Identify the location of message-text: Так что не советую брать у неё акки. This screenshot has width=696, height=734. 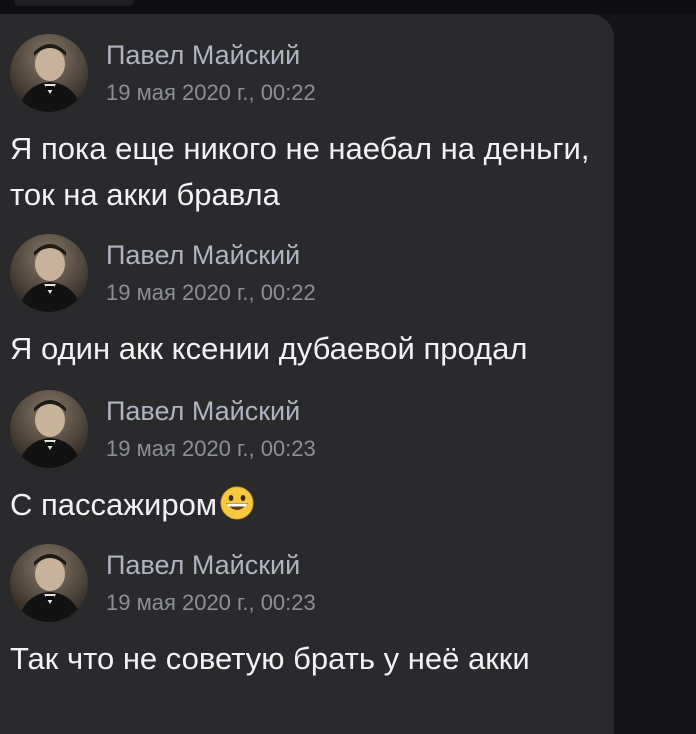
(270, 658).